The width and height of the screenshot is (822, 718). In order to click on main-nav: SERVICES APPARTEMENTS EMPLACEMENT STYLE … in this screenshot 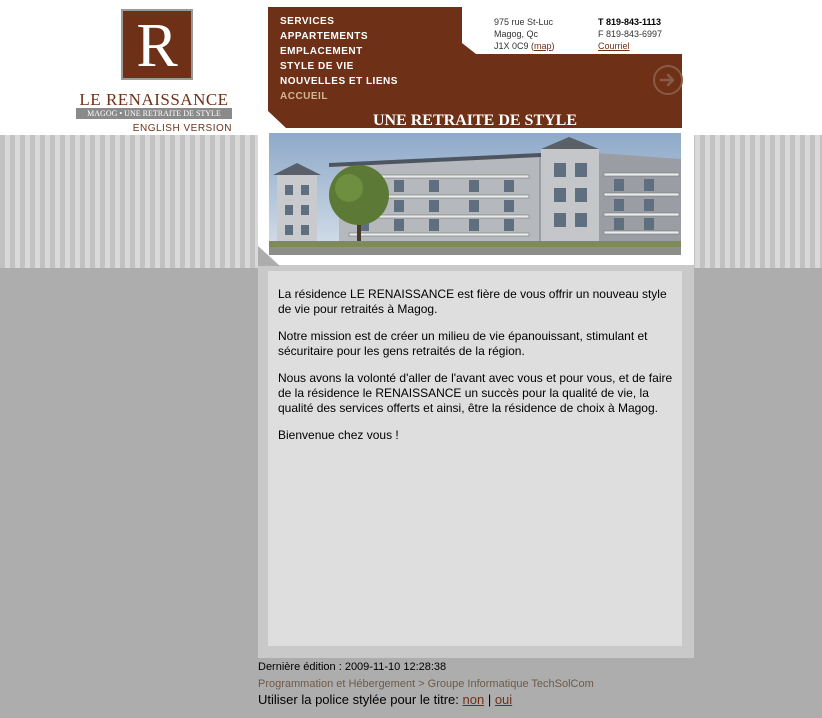, I will do `click(339, 59)`.